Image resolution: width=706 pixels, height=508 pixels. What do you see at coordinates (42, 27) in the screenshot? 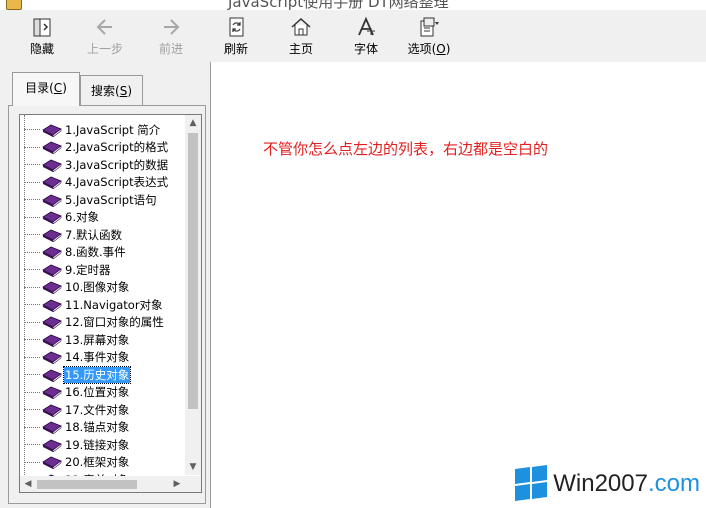
I see `hide-pane-icon` at bounding box center [42, 27].